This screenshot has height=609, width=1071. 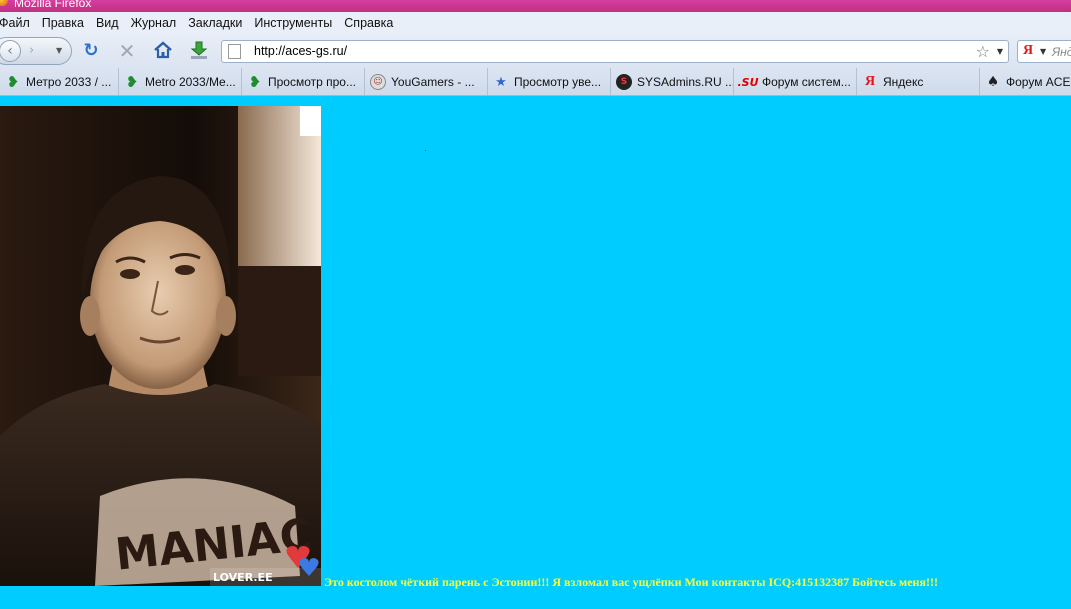 I want to click on bookmark-label: Форум ACE, so click(x=1038, y=82).